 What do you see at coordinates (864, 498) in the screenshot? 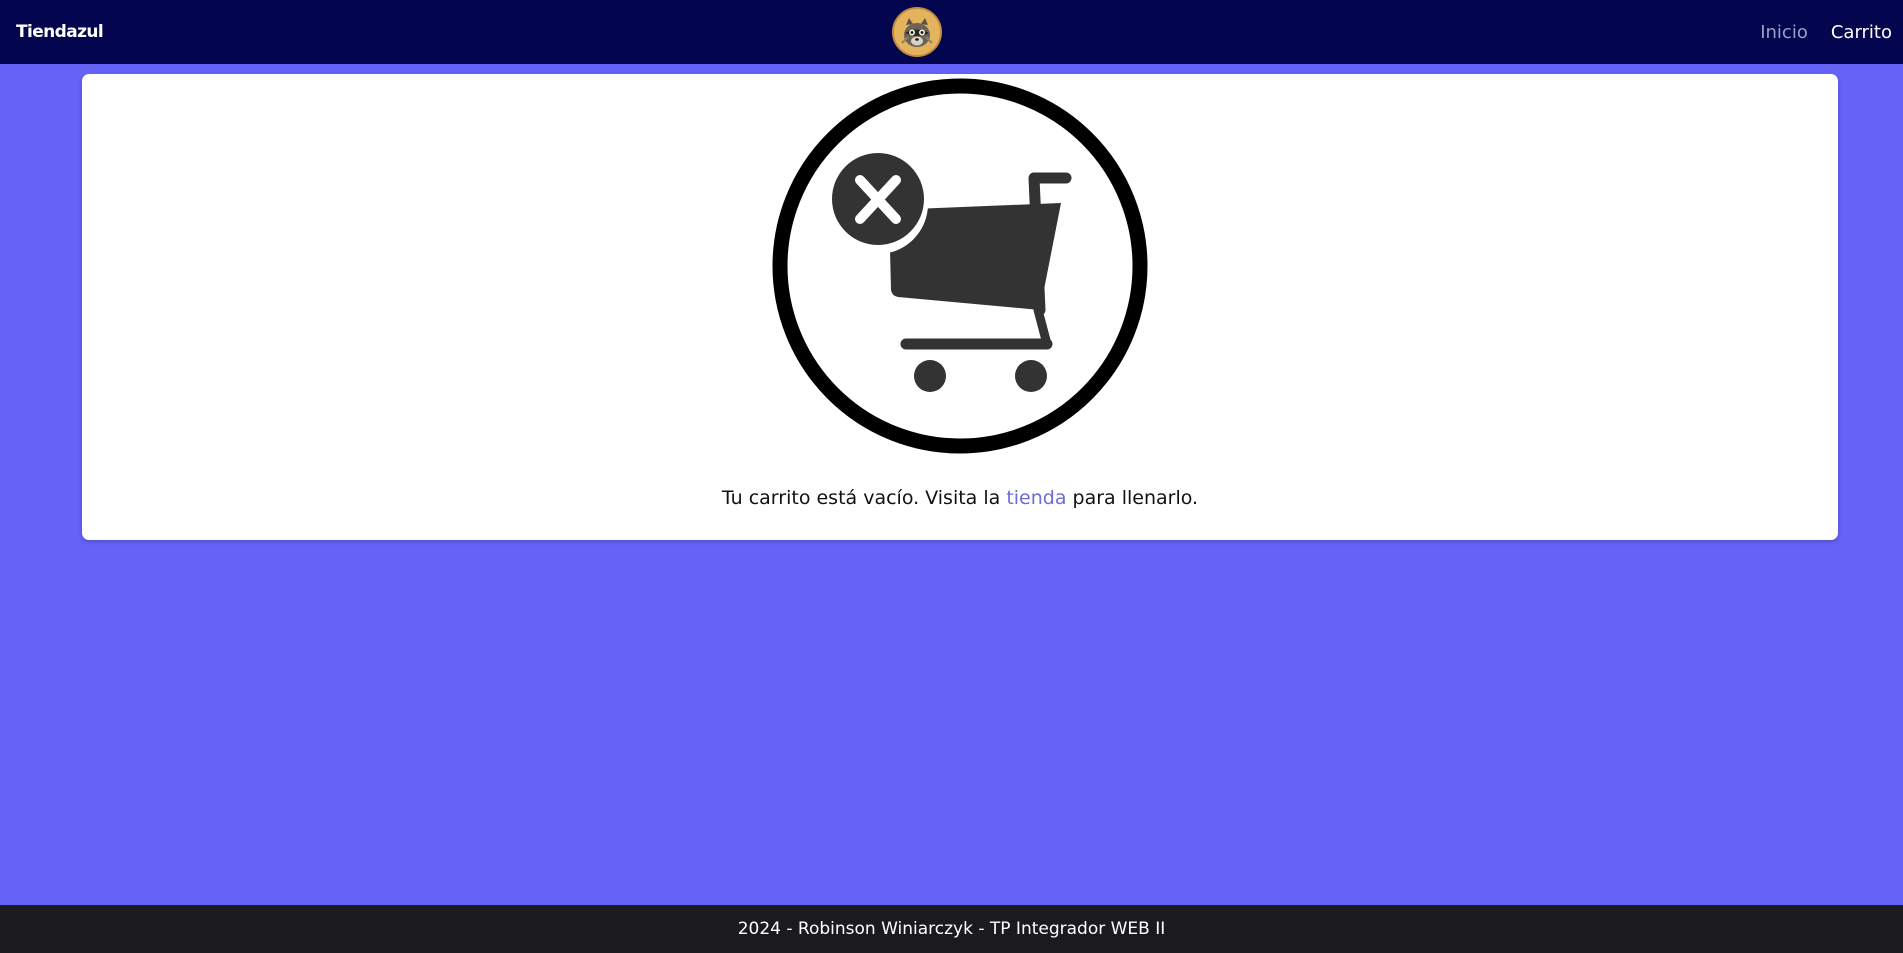
I see `message-text-before: Tu carrito está vacío. Visita la` at bounding box center [864, 498].